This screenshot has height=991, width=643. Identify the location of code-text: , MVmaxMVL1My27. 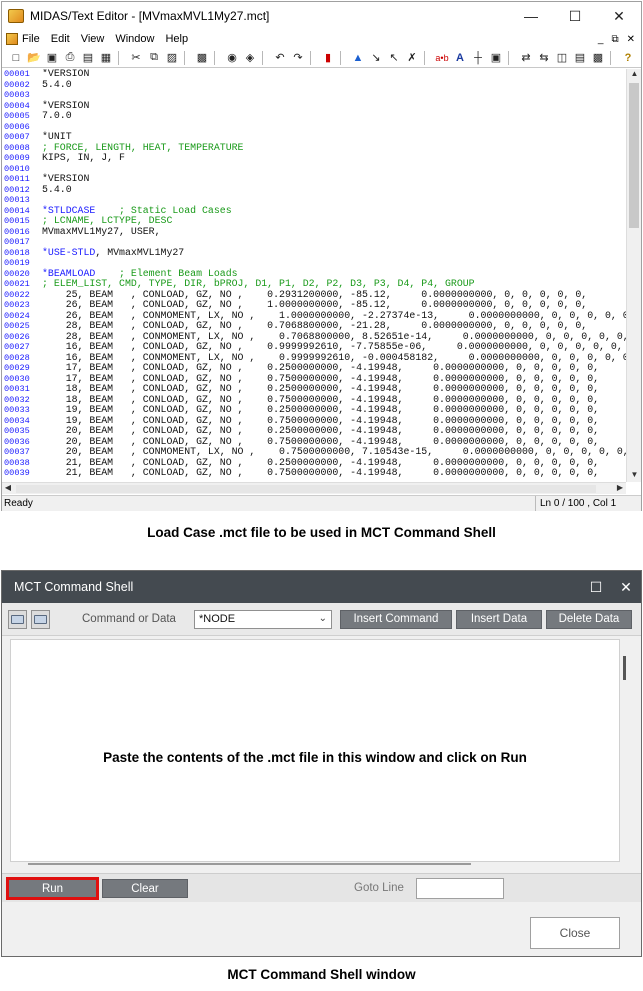
(140, 252).